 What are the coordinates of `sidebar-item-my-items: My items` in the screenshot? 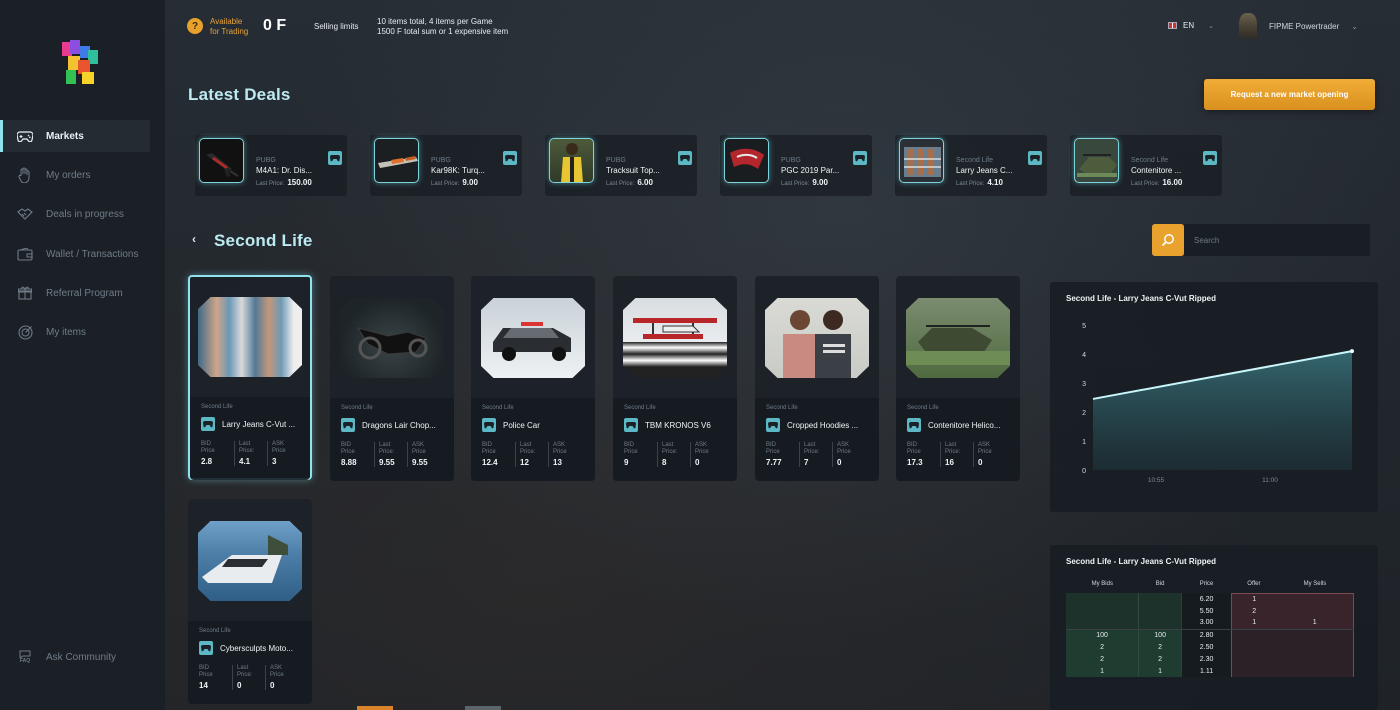 It's located at (75, 332).